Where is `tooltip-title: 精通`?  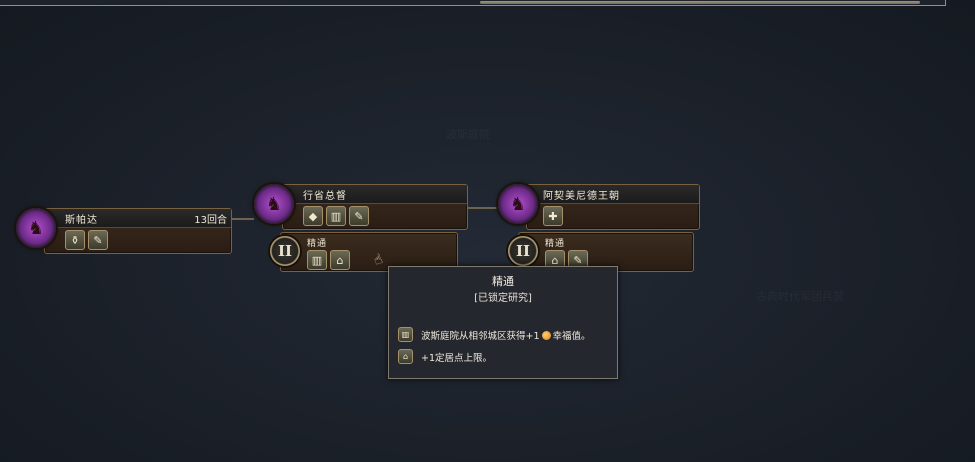 tooltip-title: 精通 is located at coordinates (503, 281).